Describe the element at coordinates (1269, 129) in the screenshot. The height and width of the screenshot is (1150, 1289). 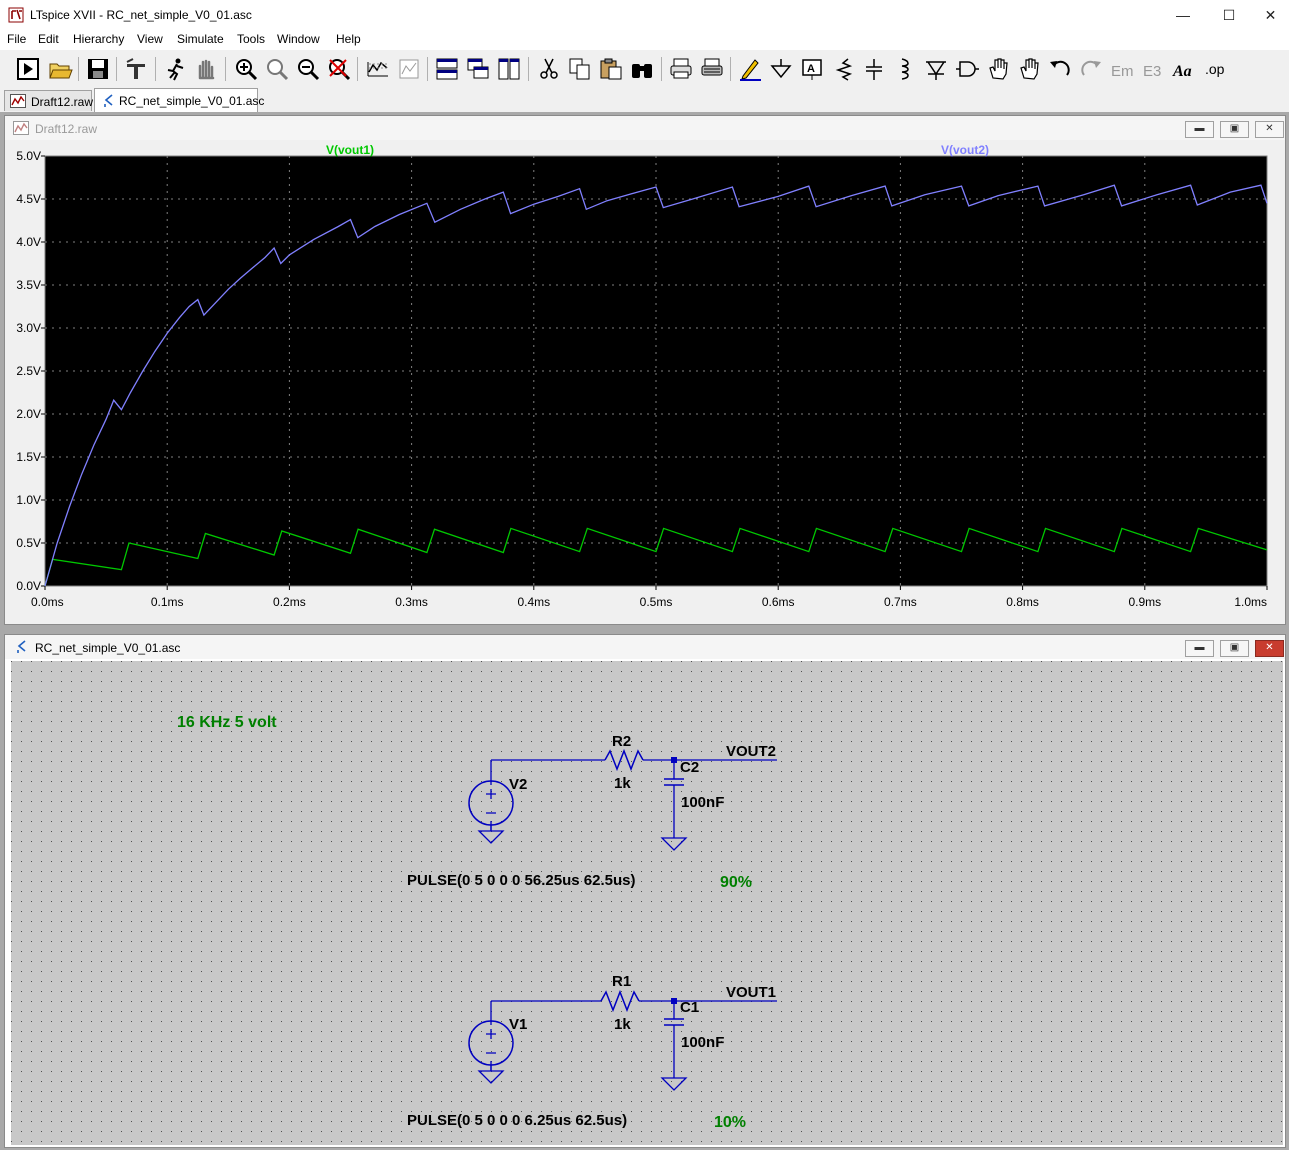
I see `plot-close-button: ✕` at that location.